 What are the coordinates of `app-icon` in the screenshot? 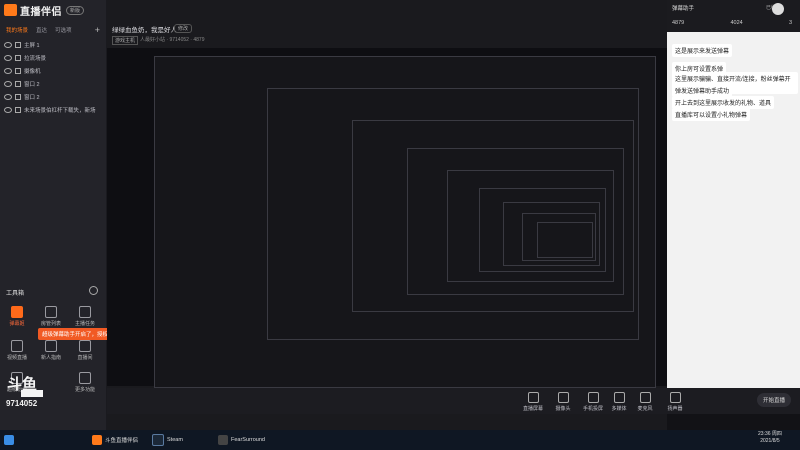 It's located at (223, 440).